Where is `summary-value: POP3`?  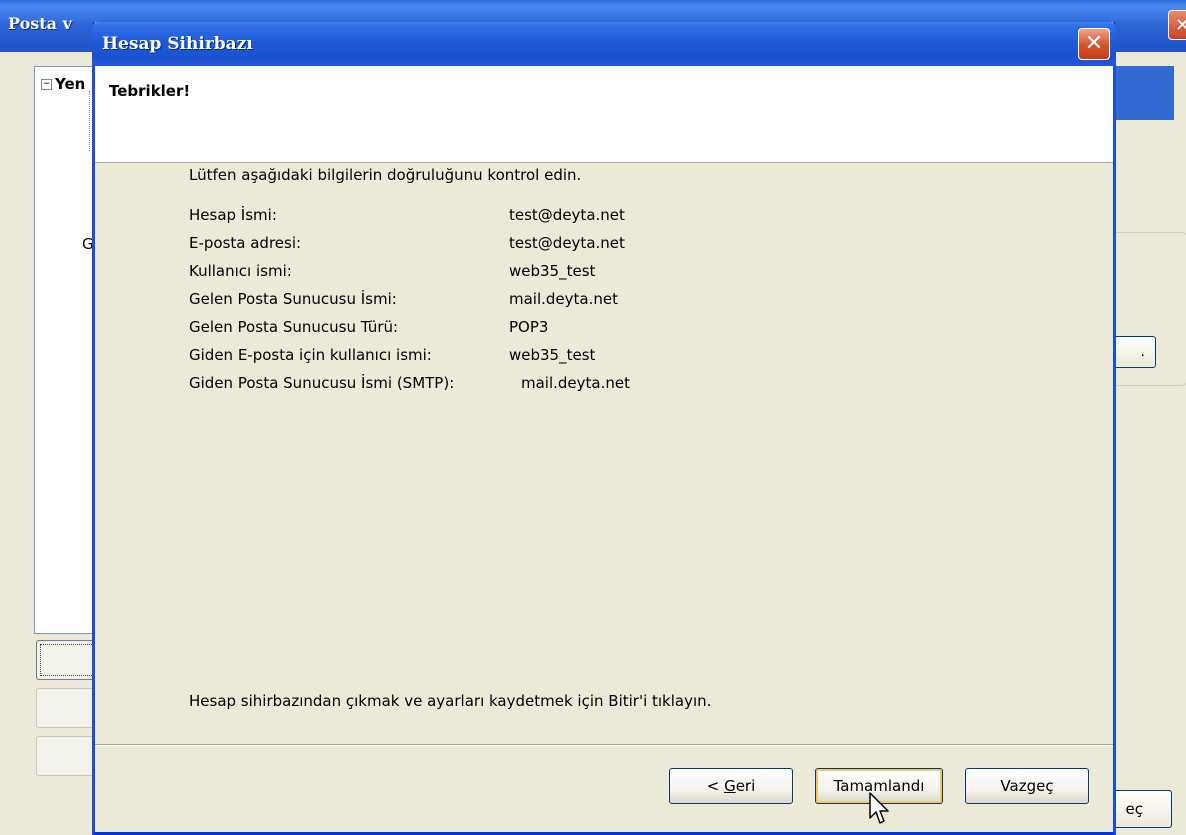 summary-value: POP3 is located at coordinates (529, 327).